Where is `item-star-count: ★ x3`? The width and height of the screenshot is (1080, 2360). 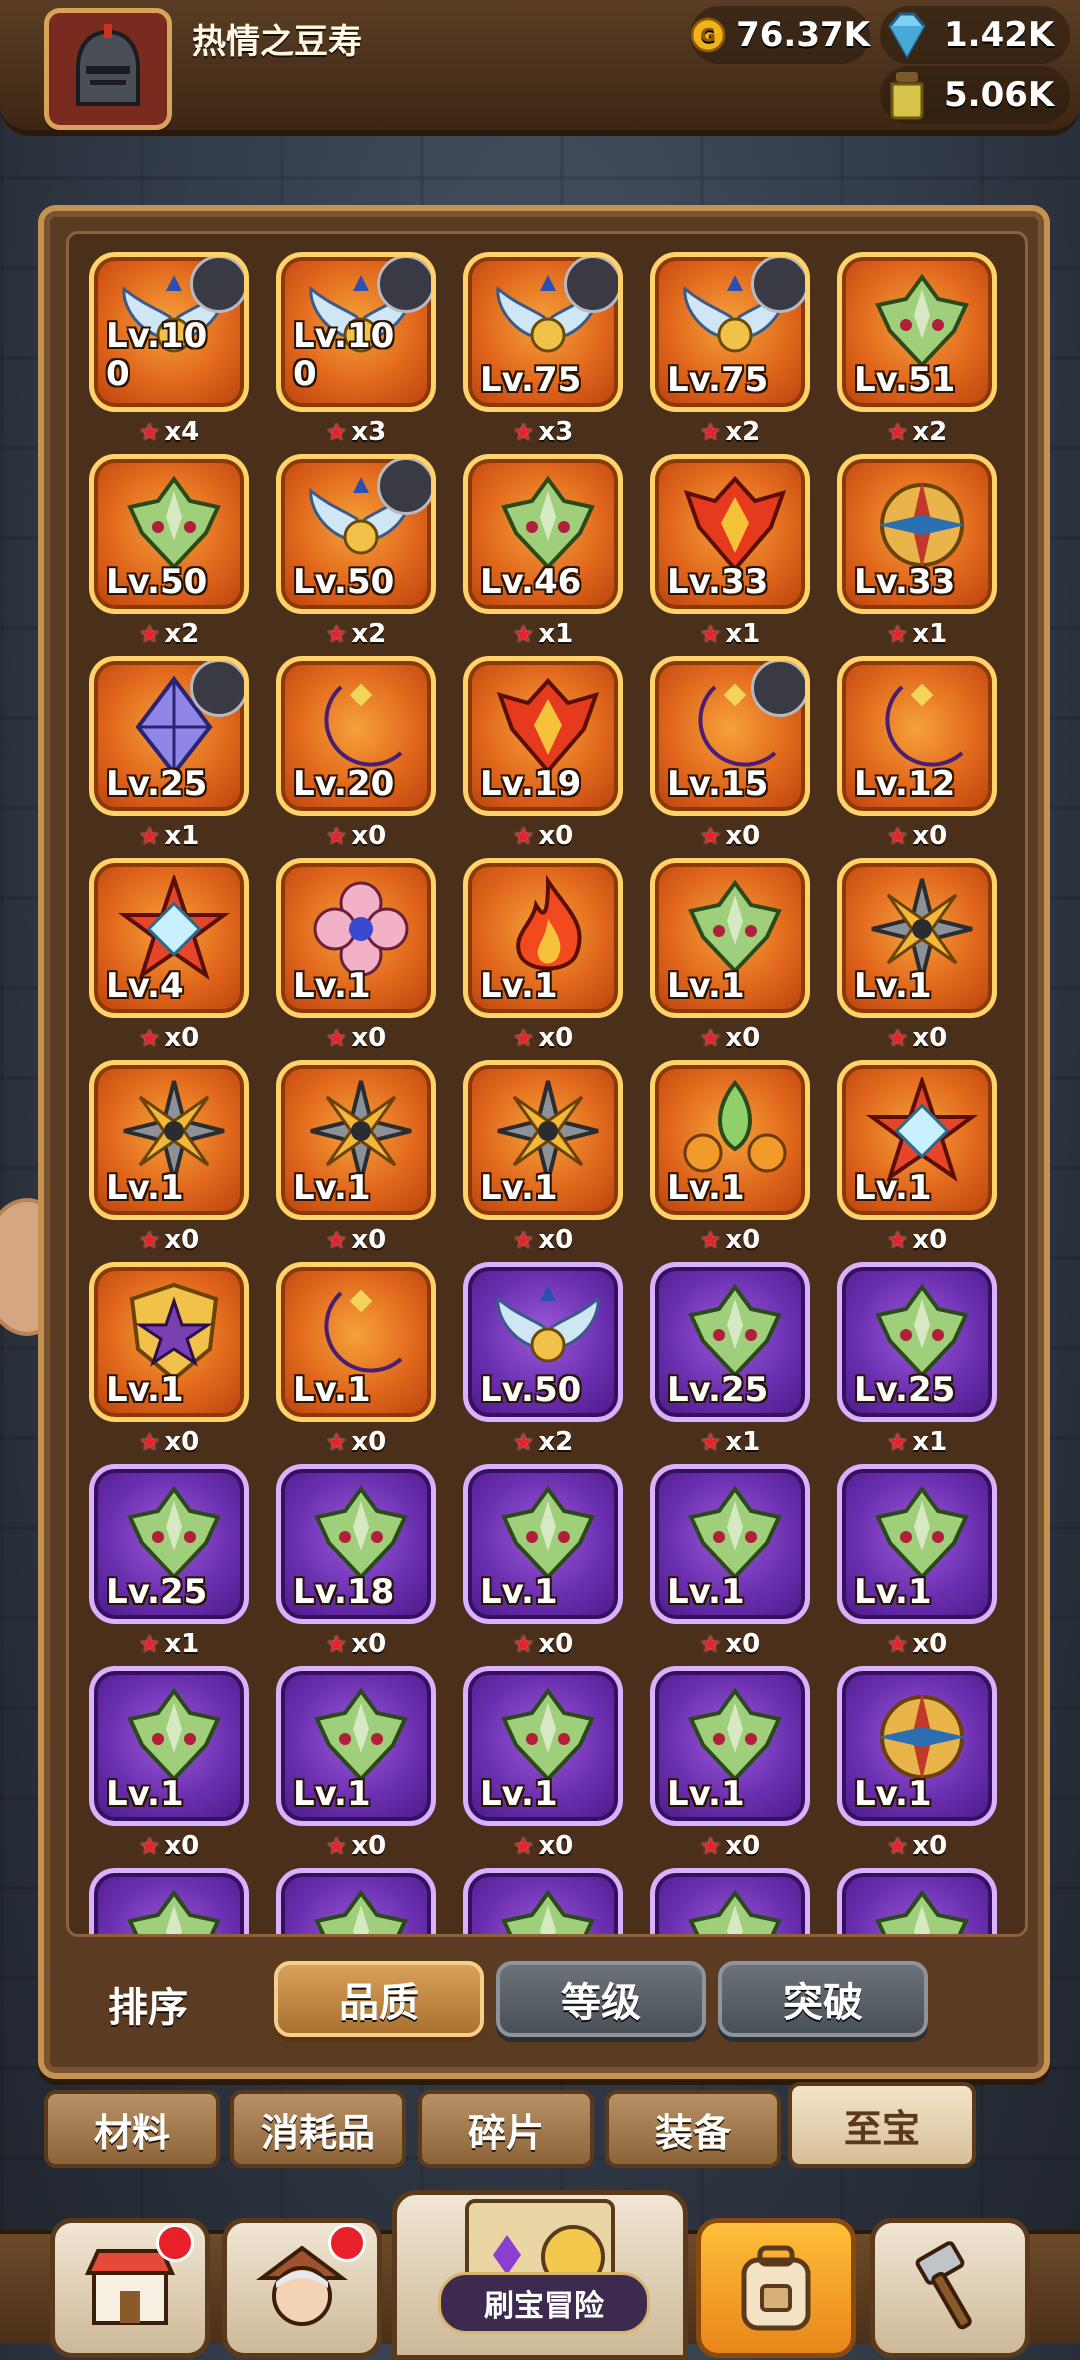 item-star-count: ★ x3 is located at coordinates (356, 432).